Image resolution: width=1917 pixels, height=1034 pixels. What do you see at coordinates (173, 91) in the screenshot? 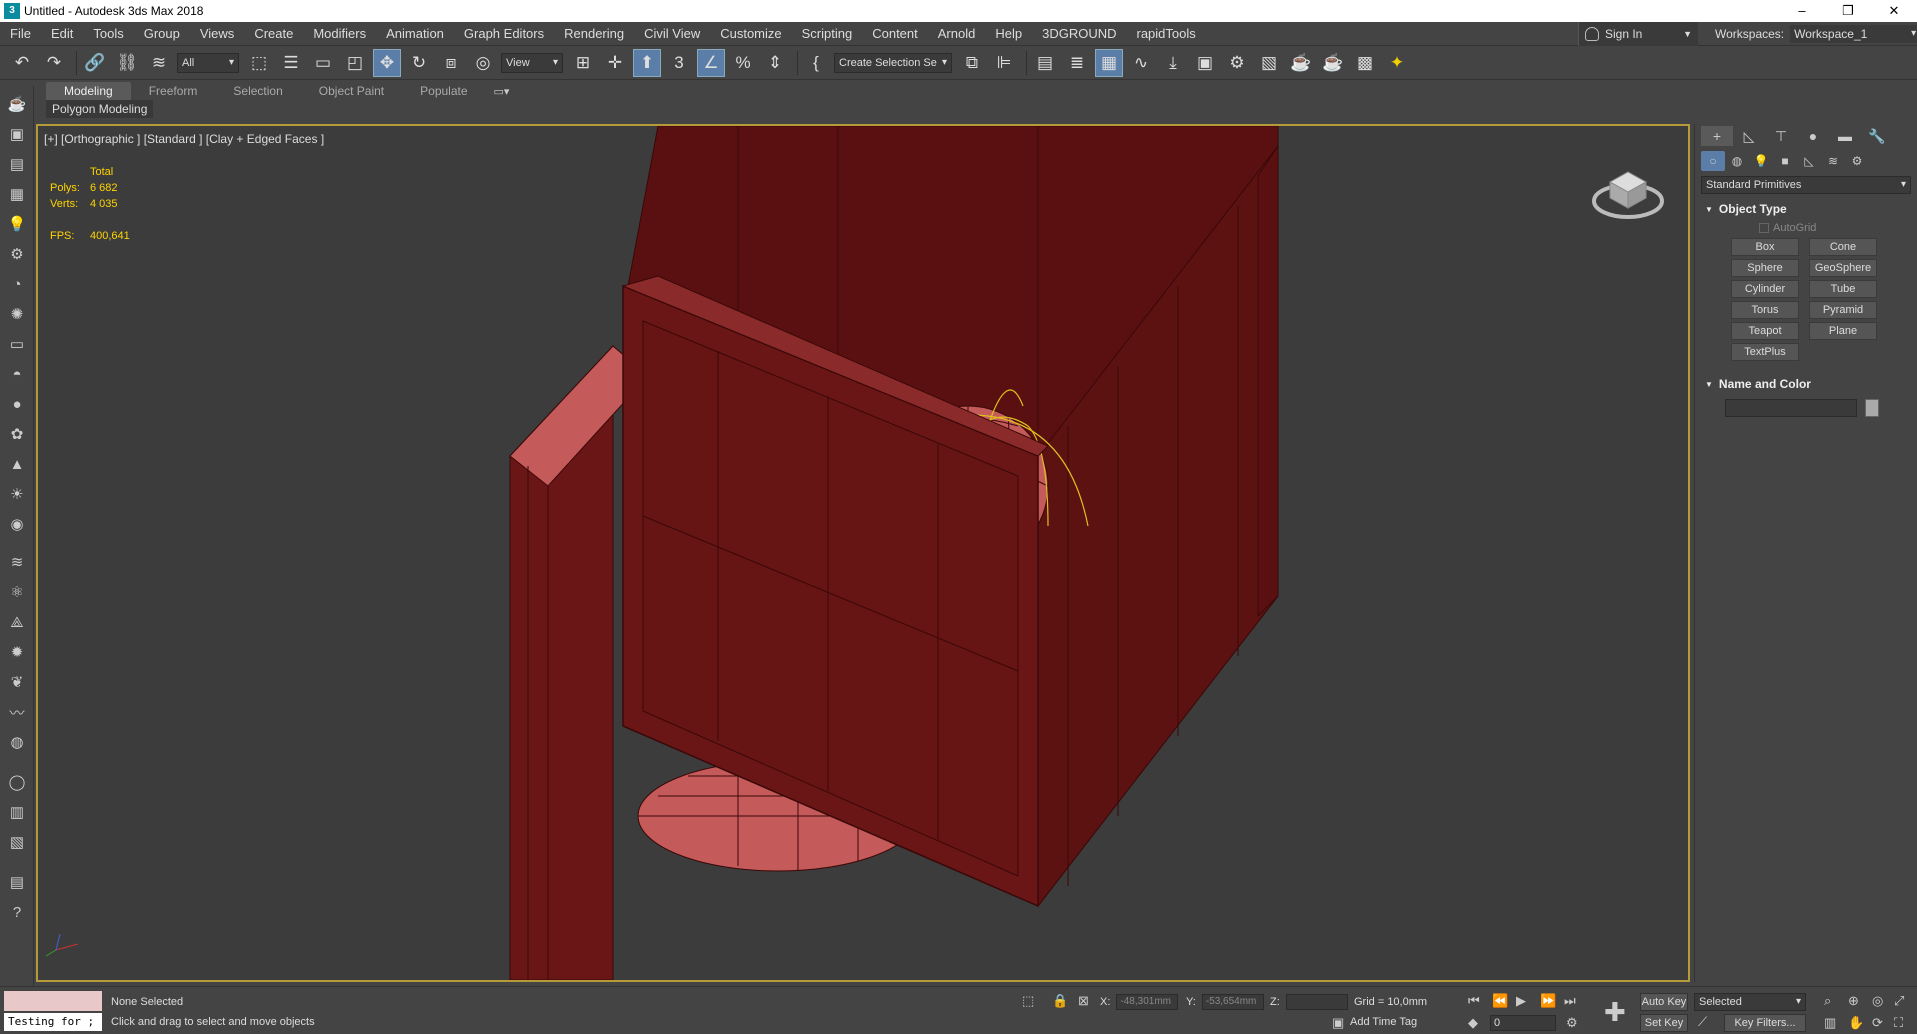
I see `tab-freeform: Freeform` at bounding box center [173, 91].